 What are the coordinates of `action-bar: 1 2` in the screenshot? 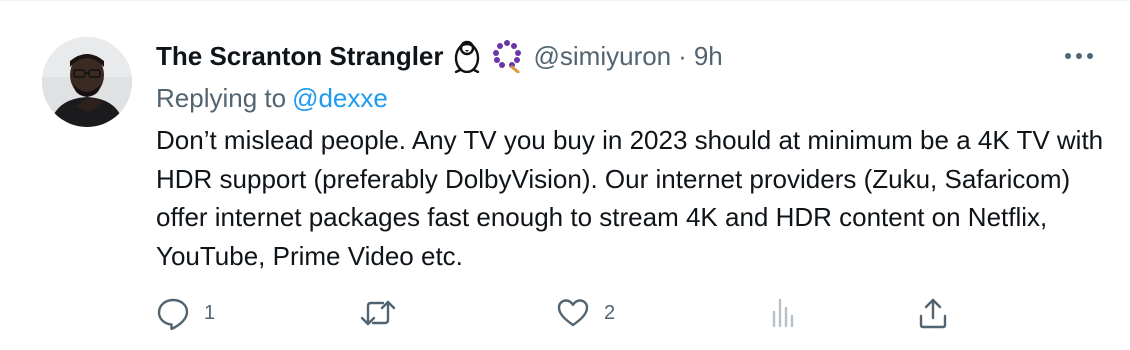 It's located at (556, 313).